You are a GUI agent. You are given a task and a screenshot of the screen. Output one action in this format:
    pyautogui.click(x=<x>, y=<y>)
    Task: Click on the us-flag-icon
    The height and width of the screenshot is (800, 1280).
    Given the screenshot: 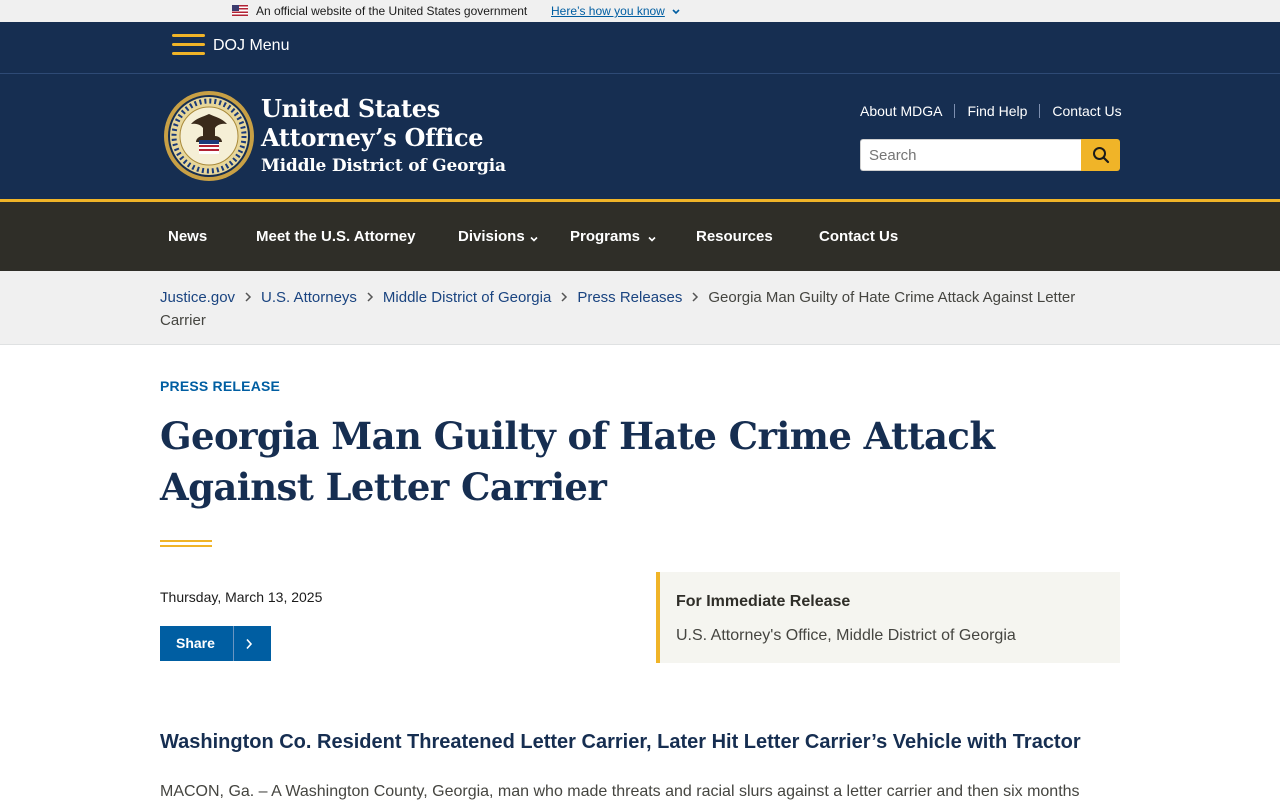 What is the action you would take?
    pyautogui.click(x=240, y=10)
    